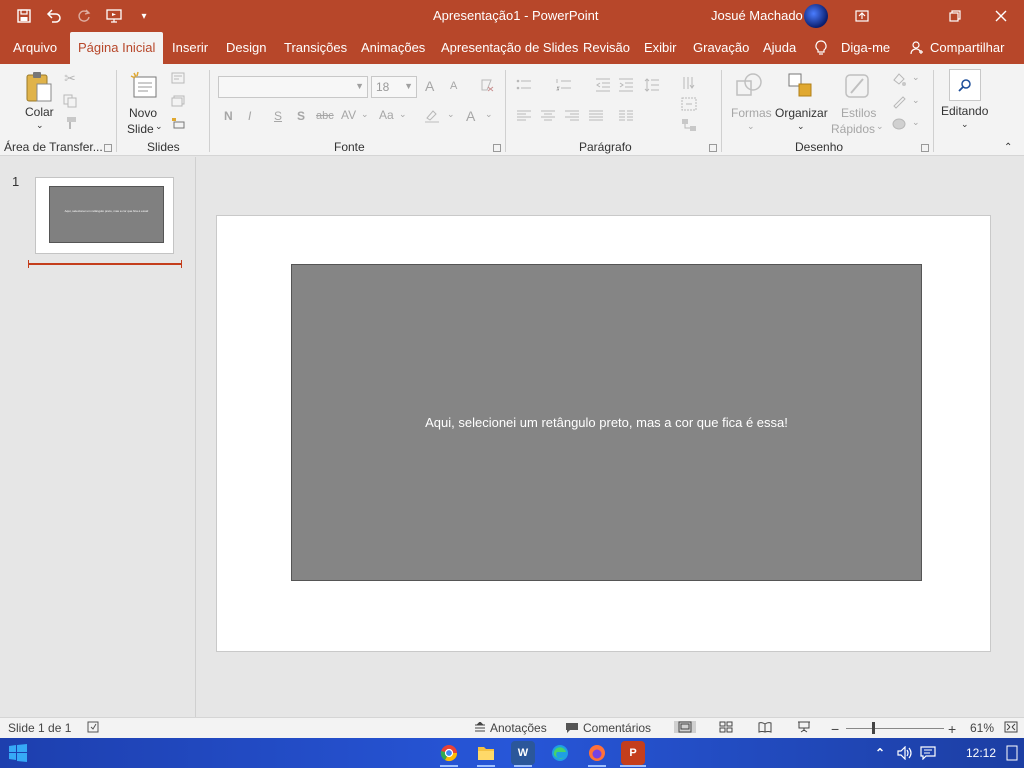  What do you see at coordinates (144, 86) in the screenshot?
I see `new-slide-icon` at bounding box center [144, 86].